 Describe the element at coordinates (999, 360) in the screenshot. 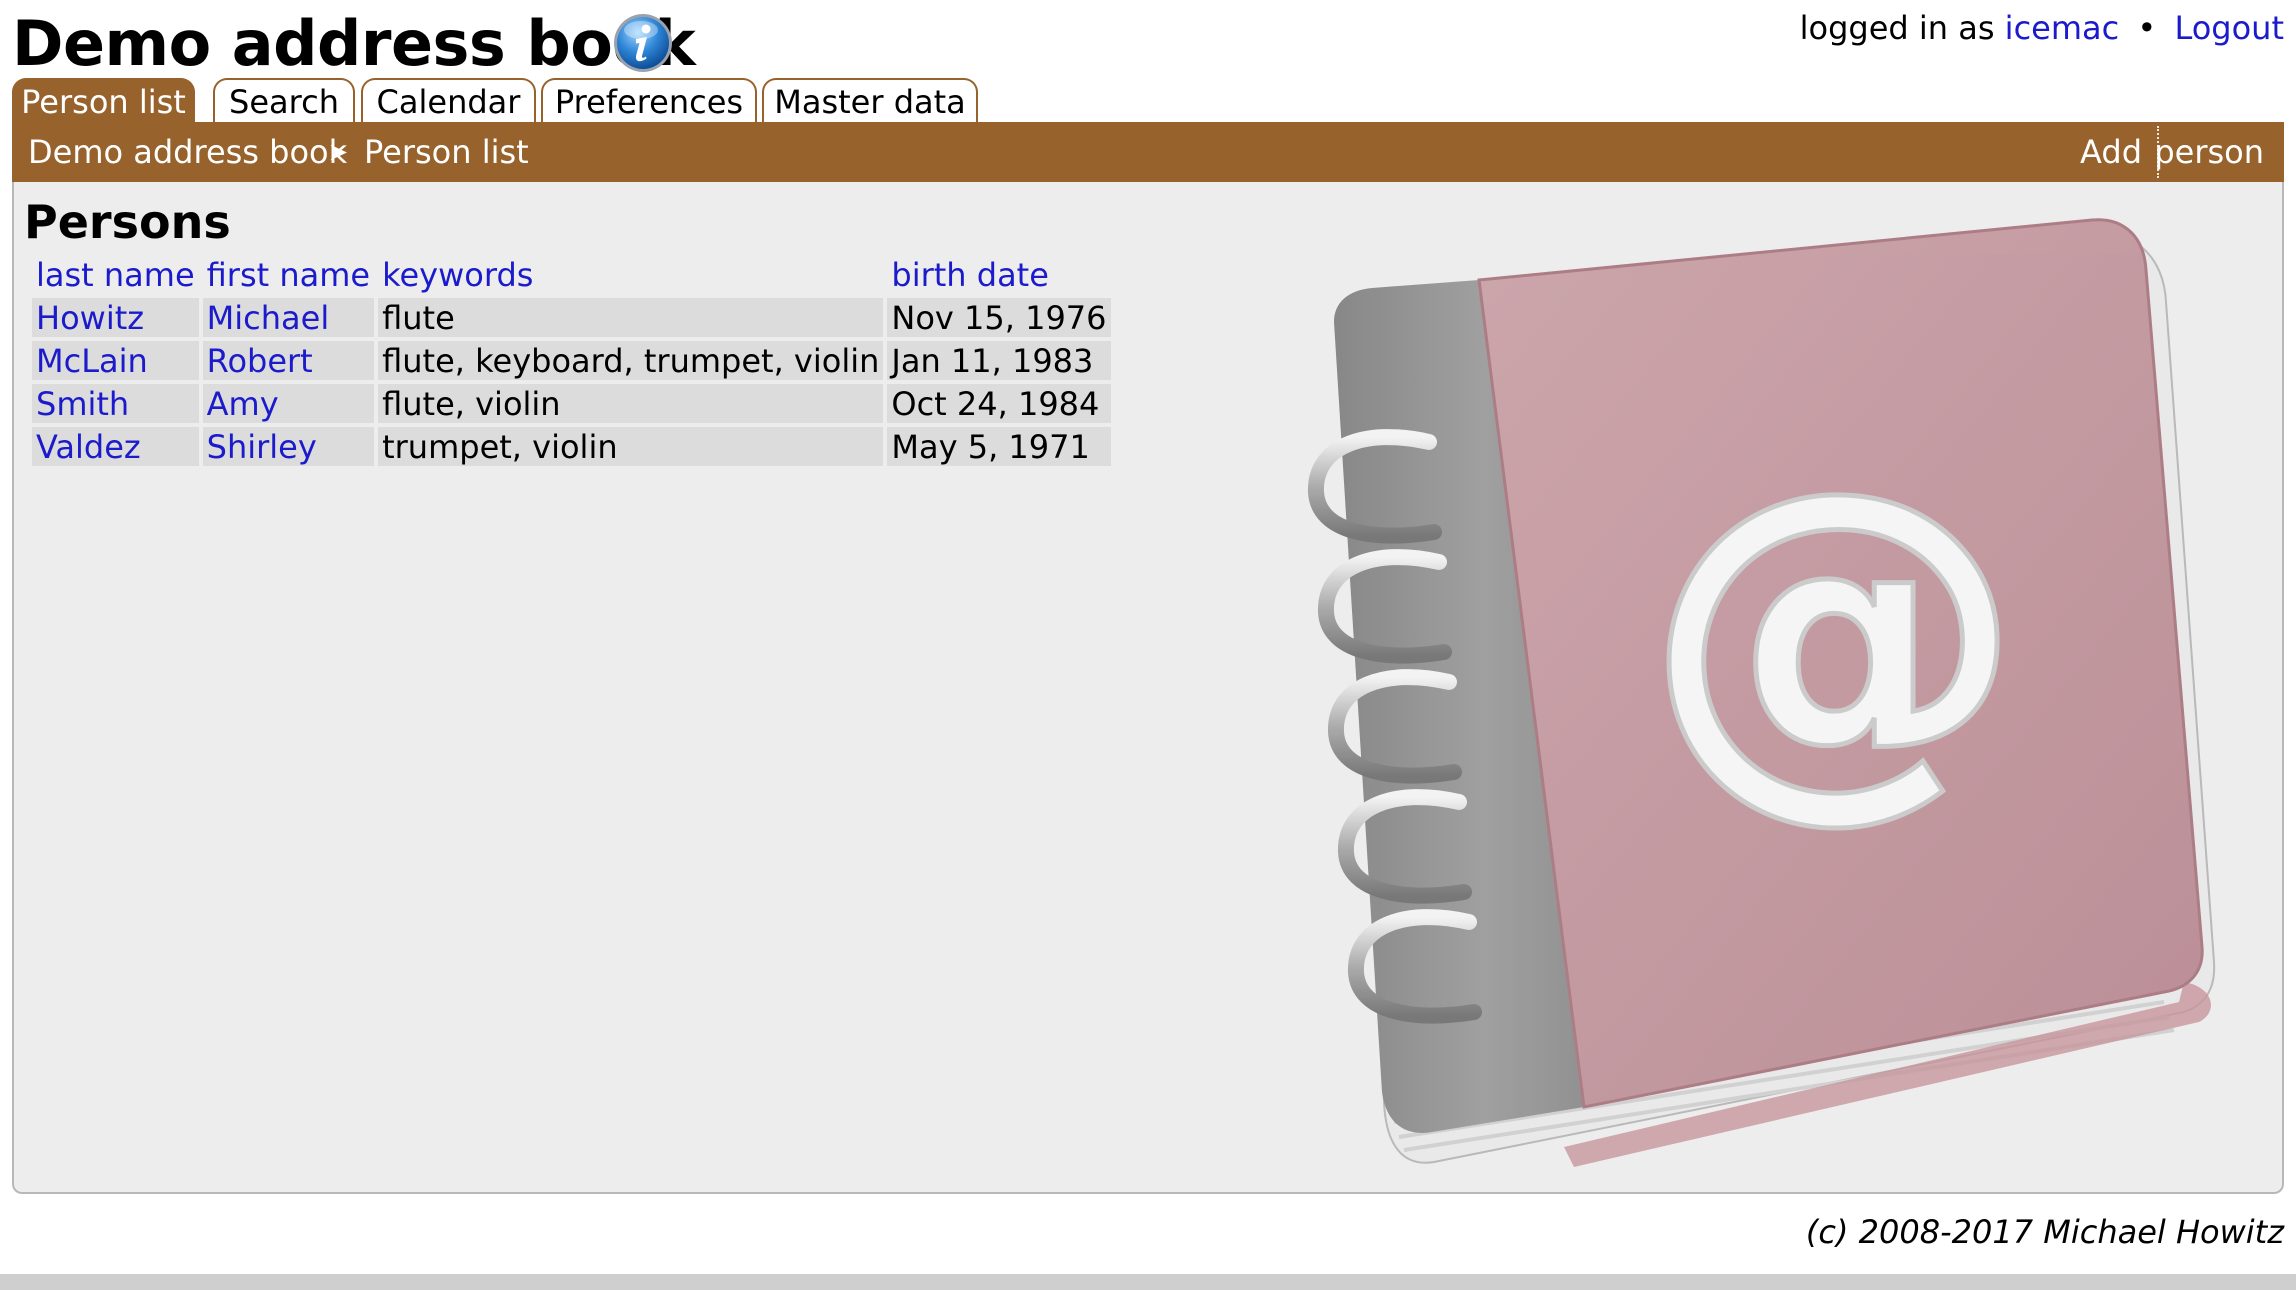

I see `cell-birth-date: Jan 11, 1983` at that location.